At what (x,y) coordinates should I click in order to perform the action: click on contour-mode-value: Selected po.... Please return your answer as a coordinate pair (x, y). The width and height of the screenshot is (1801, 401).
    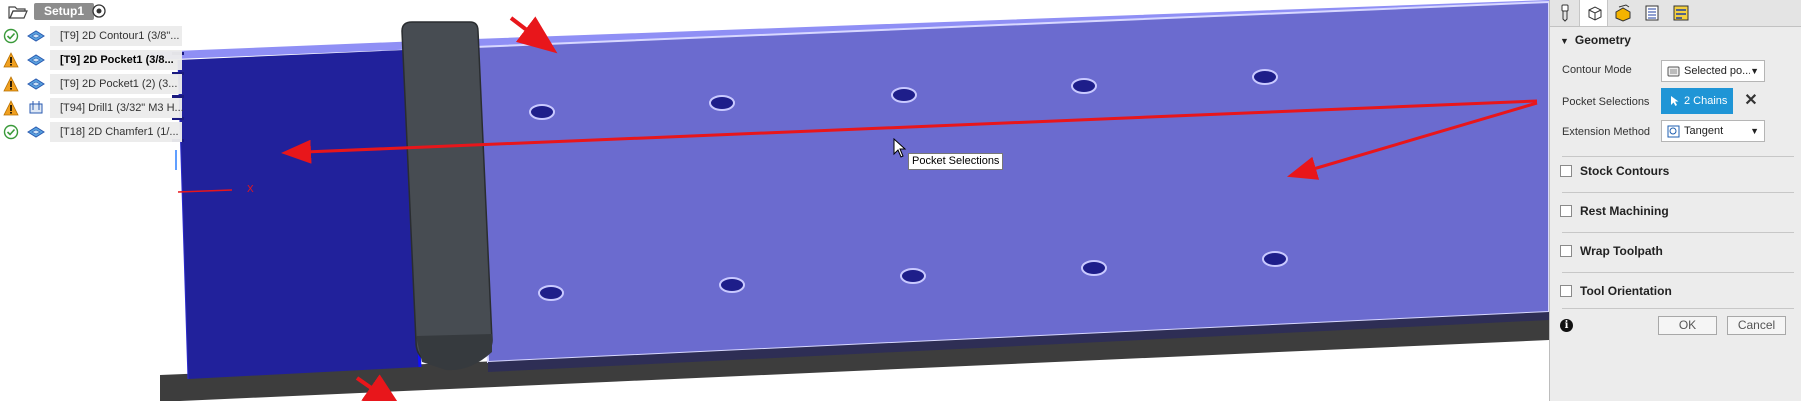
    Looking at the image, I should click on (1717, 71).